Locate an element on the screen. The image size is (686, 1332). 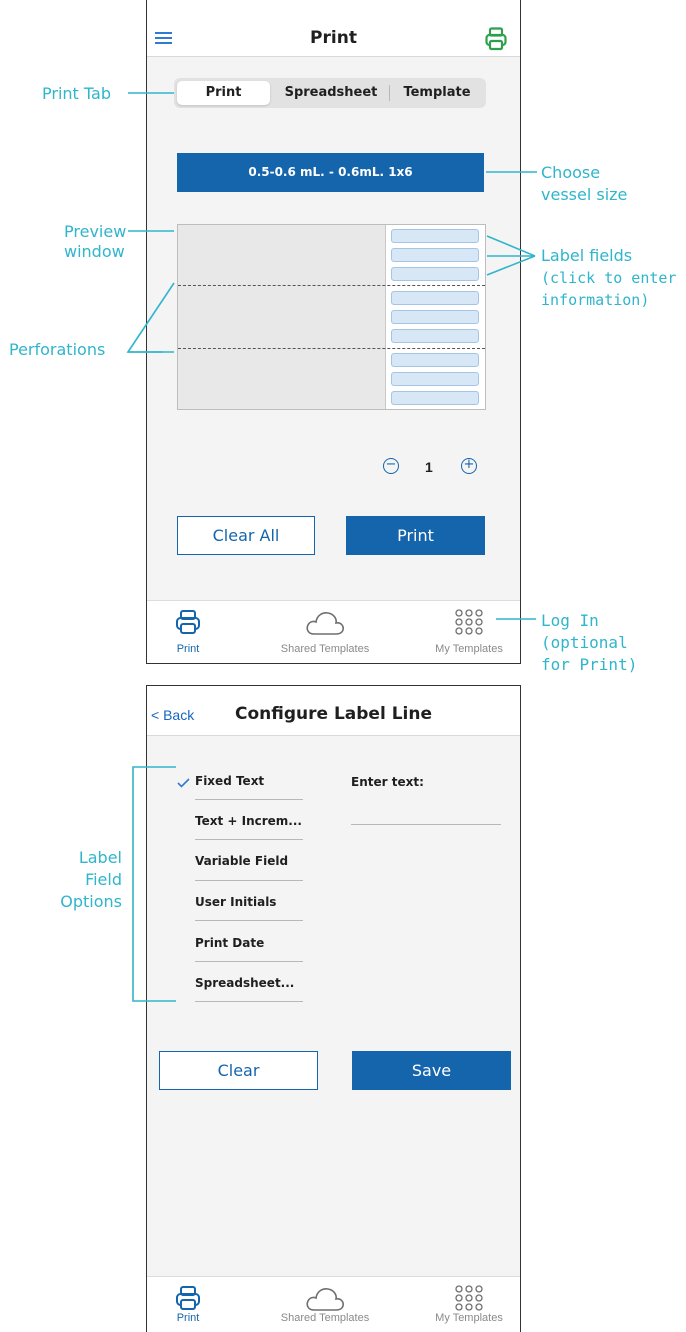
top-nav-bar: < Back Configure Label Line is located at coordinates (333, 711).